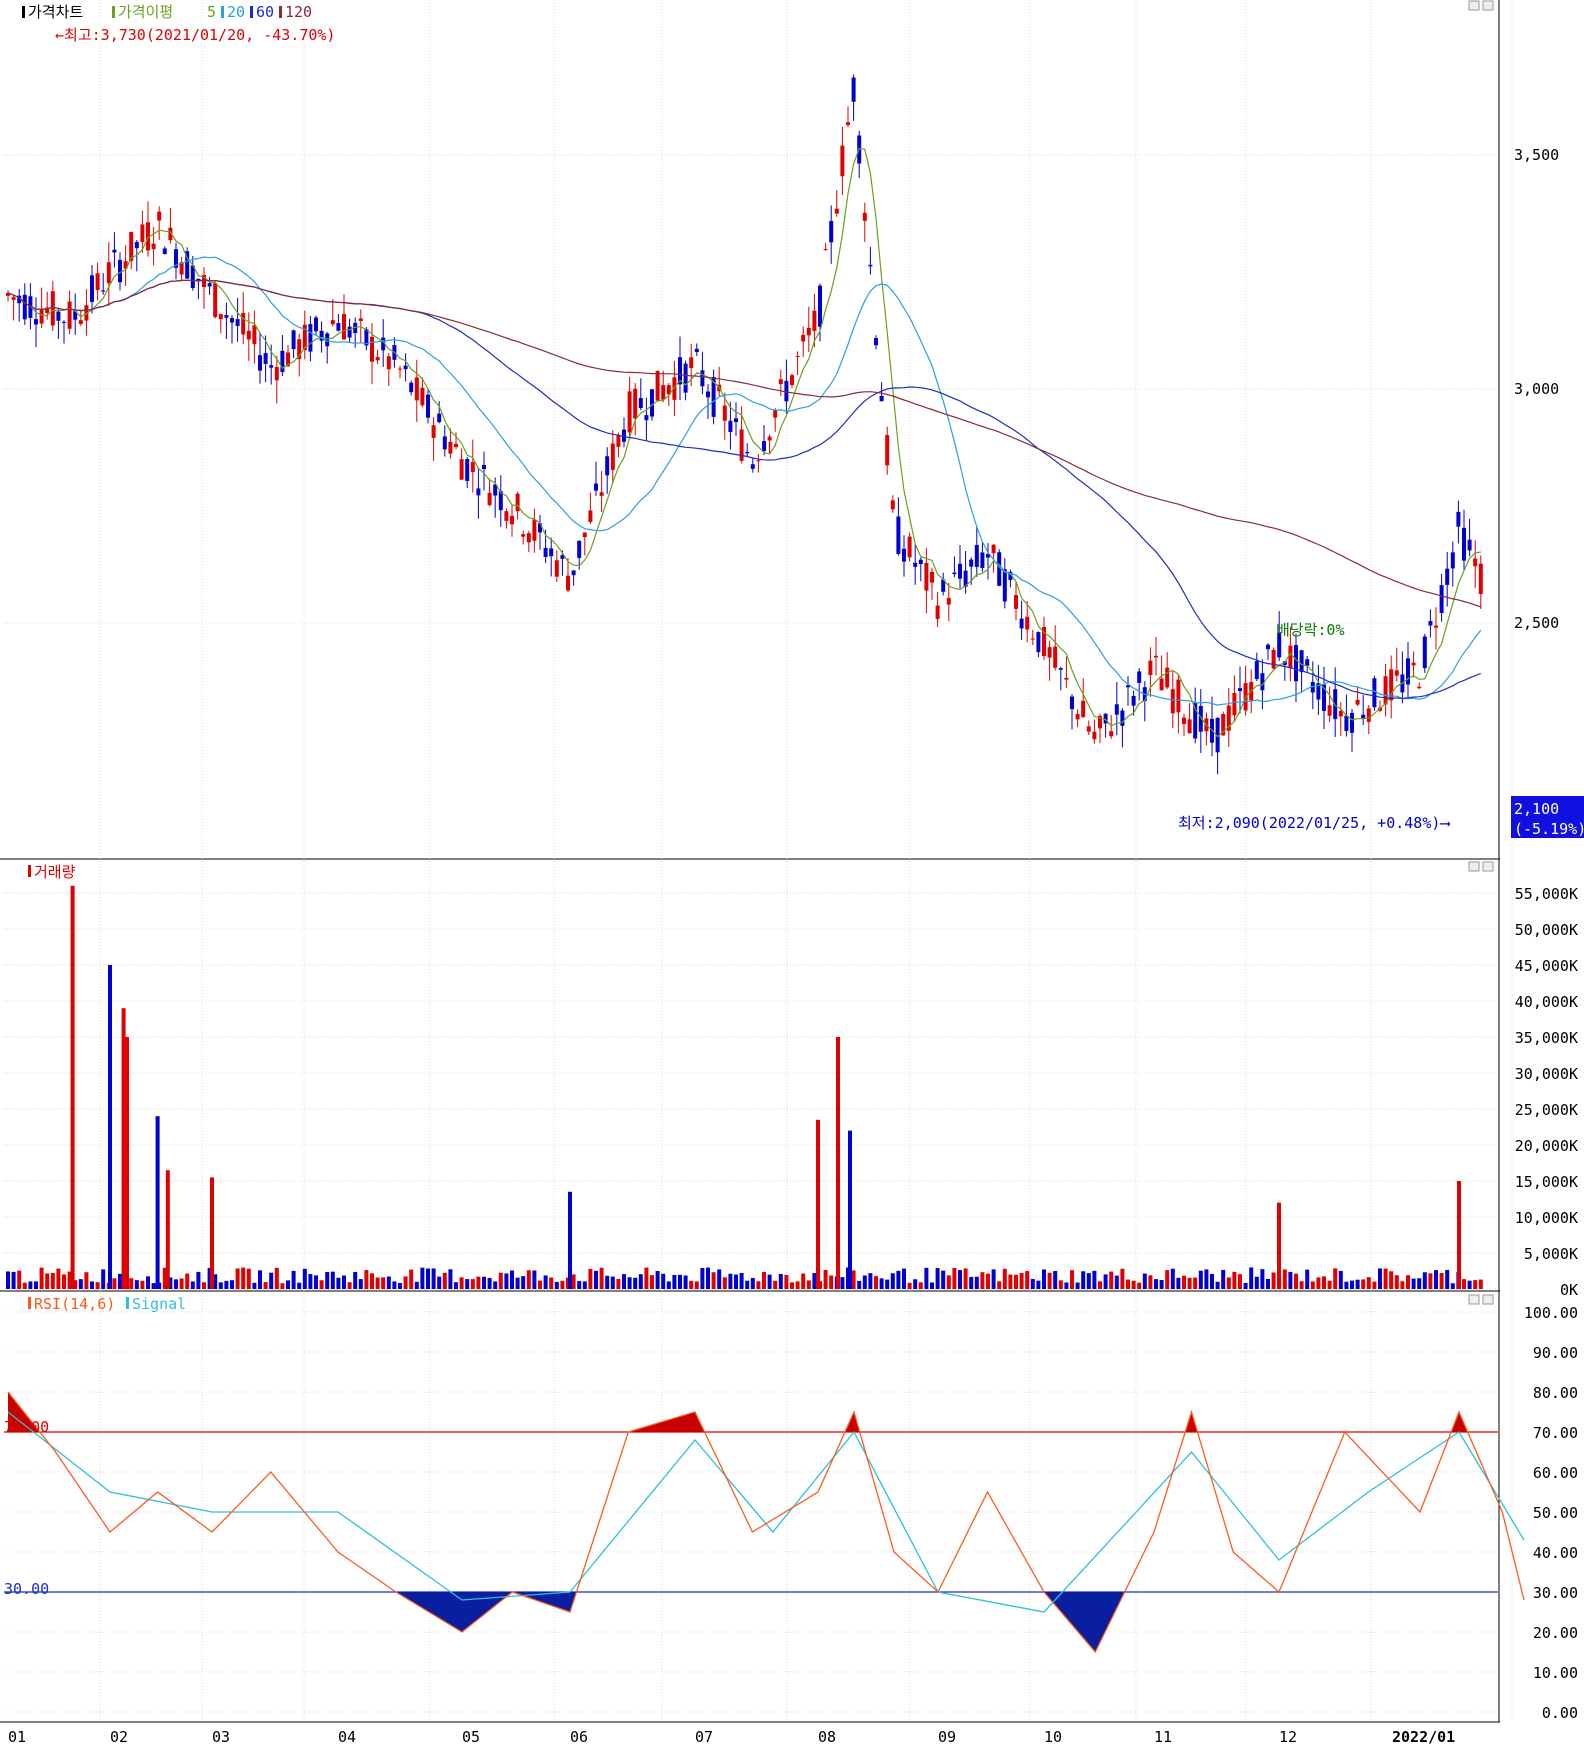 This screenshot has height=1747, width=1584. I want to click on rsi-tick-label: 100.00, so click(1551, 1313).